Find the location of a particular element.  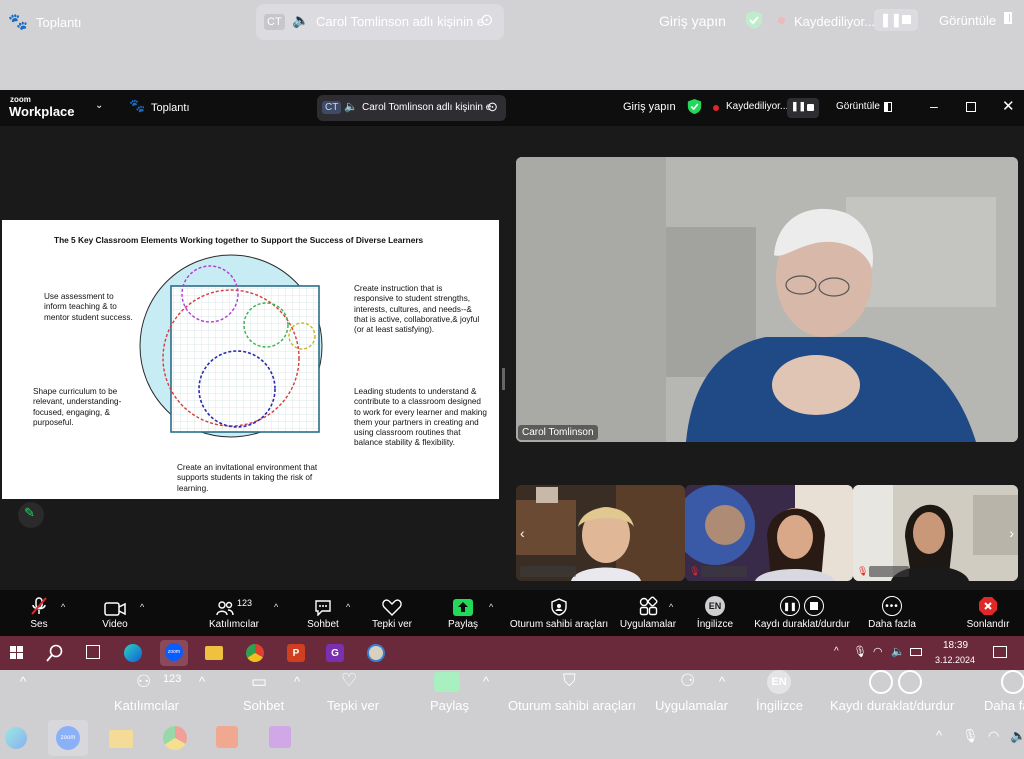

chat-button: Sohbet is located at coordinates (323, 613).